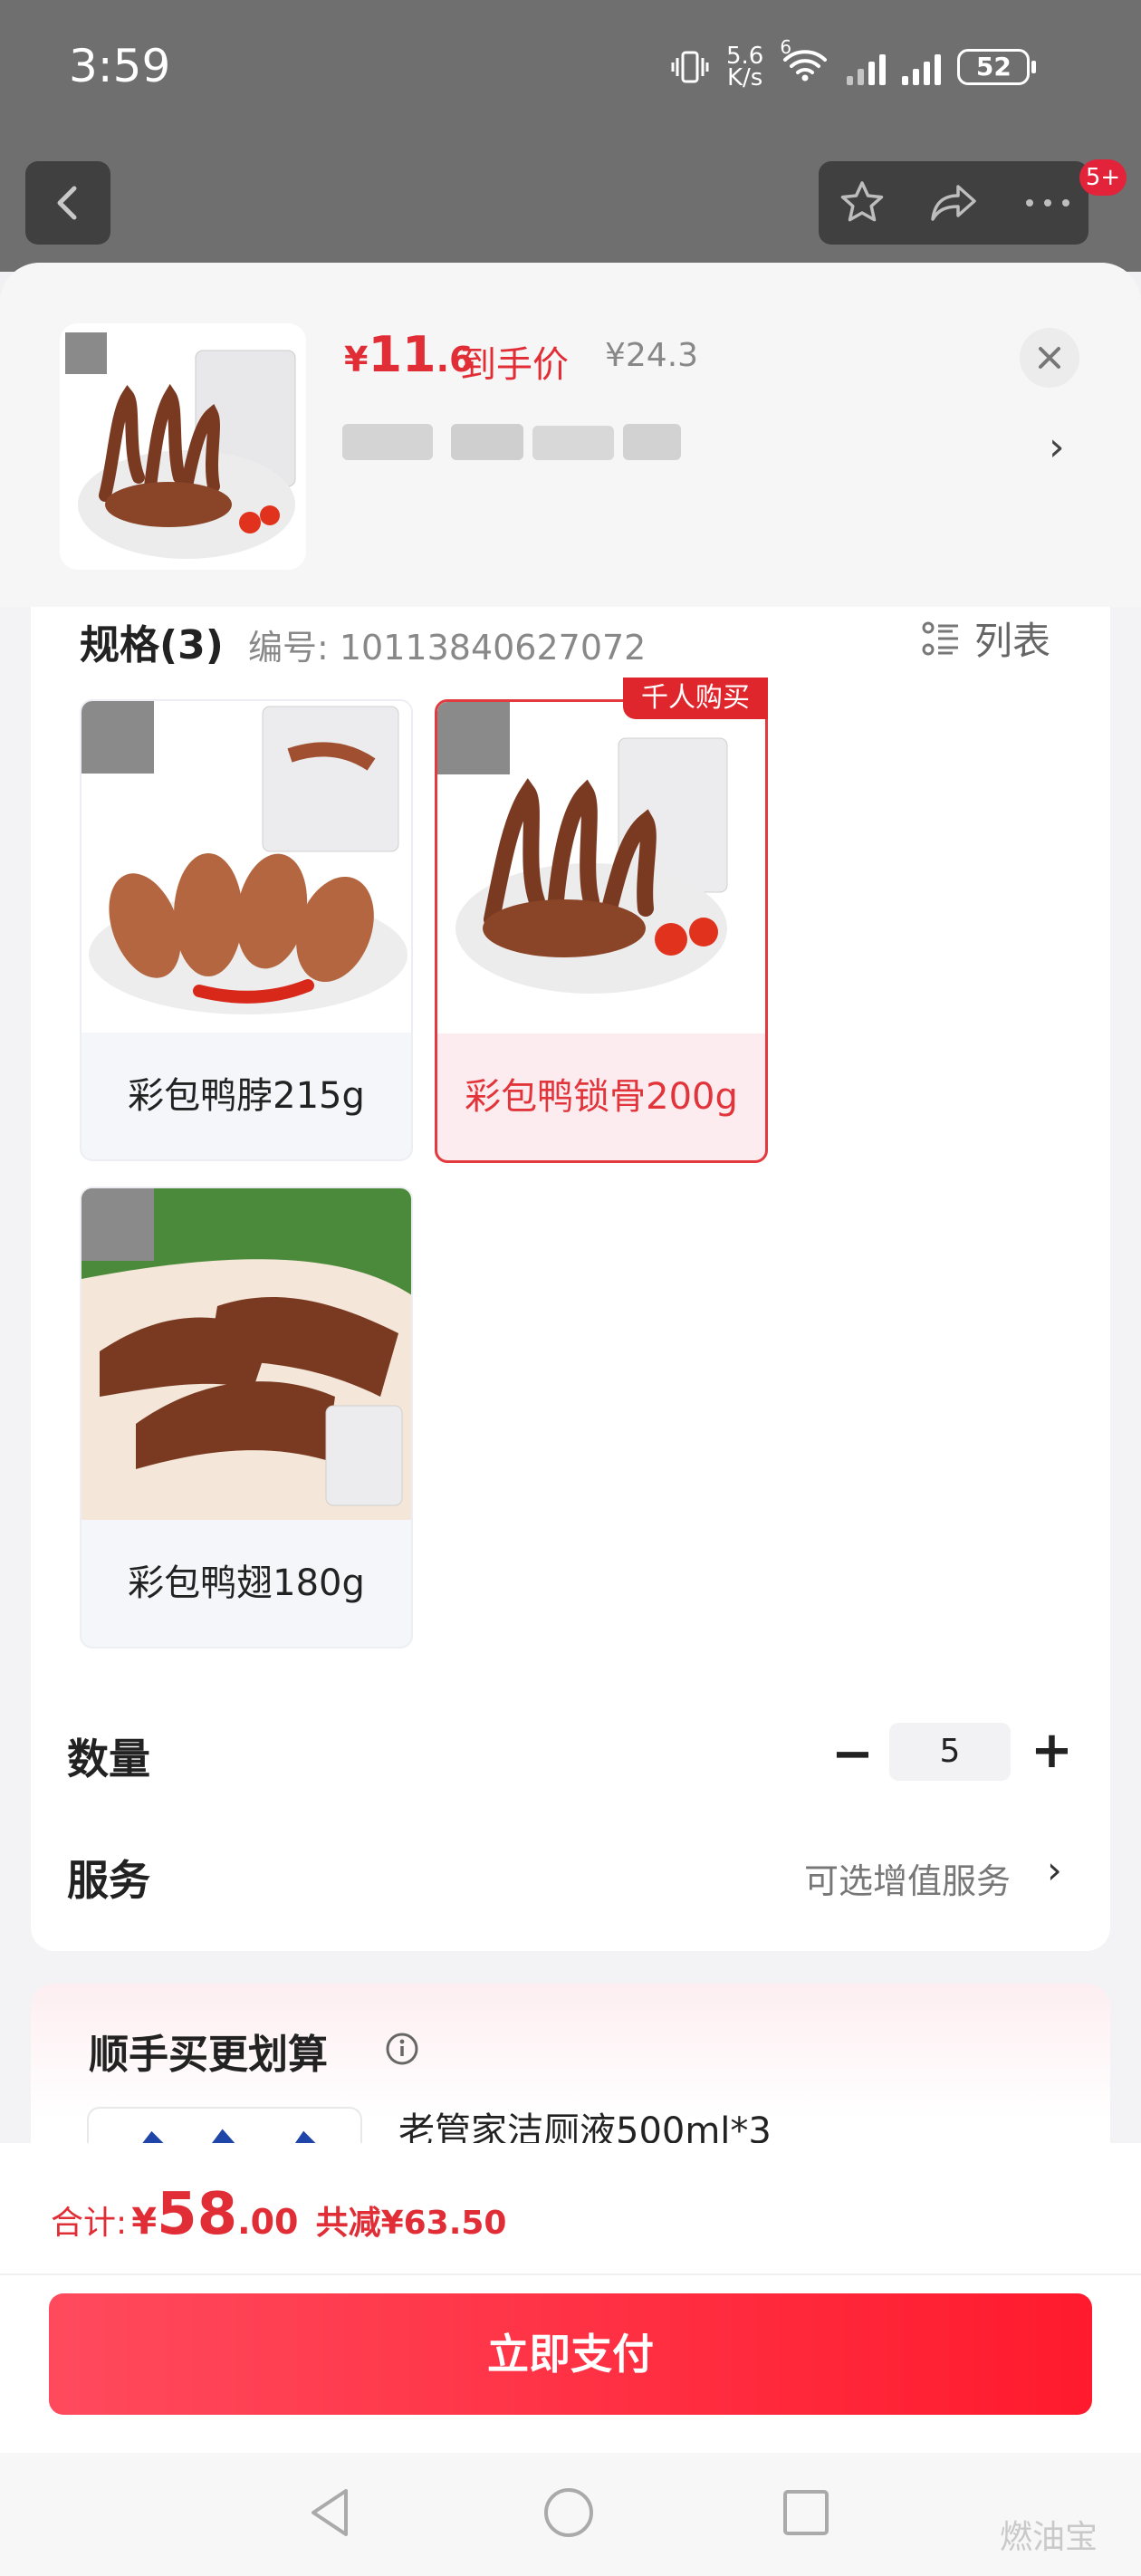 This screenshot has height=2576, width=1141. What do you see at coordinates (1103, 177) in the screenshot?
I see `notification-badge: 5+` at bounding box center [1103, 177].